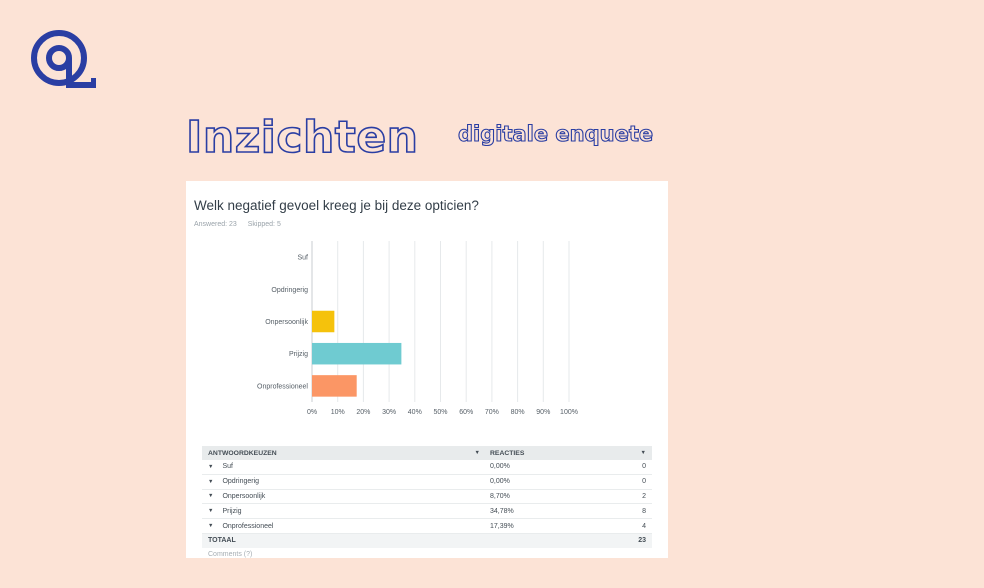 This screenshot has height=588, width=984. What do you see at coordinates (427, 453) in the screenshot?
I see `table-header: ANTWOORDKEUZEN ▼ REACTIES ▼` at bounding box center [427, 453].